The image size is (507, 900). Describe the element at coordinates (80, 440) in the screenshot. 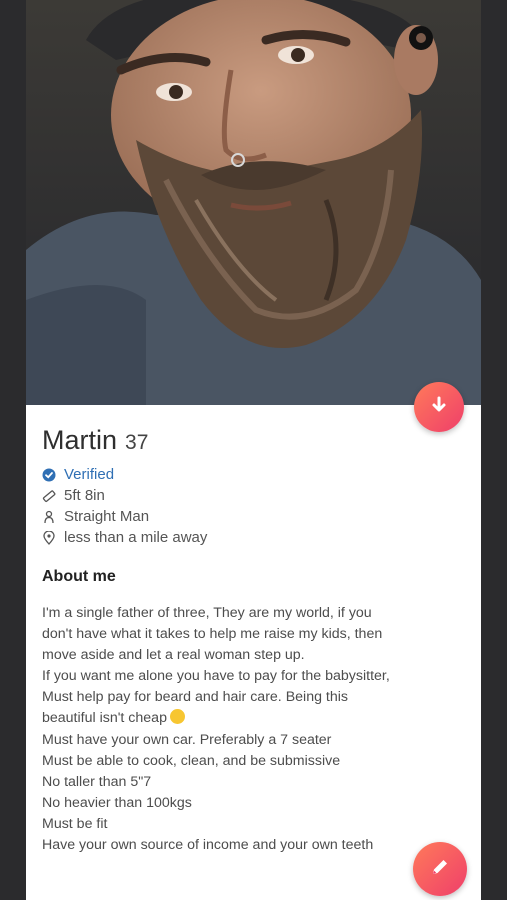

I see `profile-name: Martin` at that location.